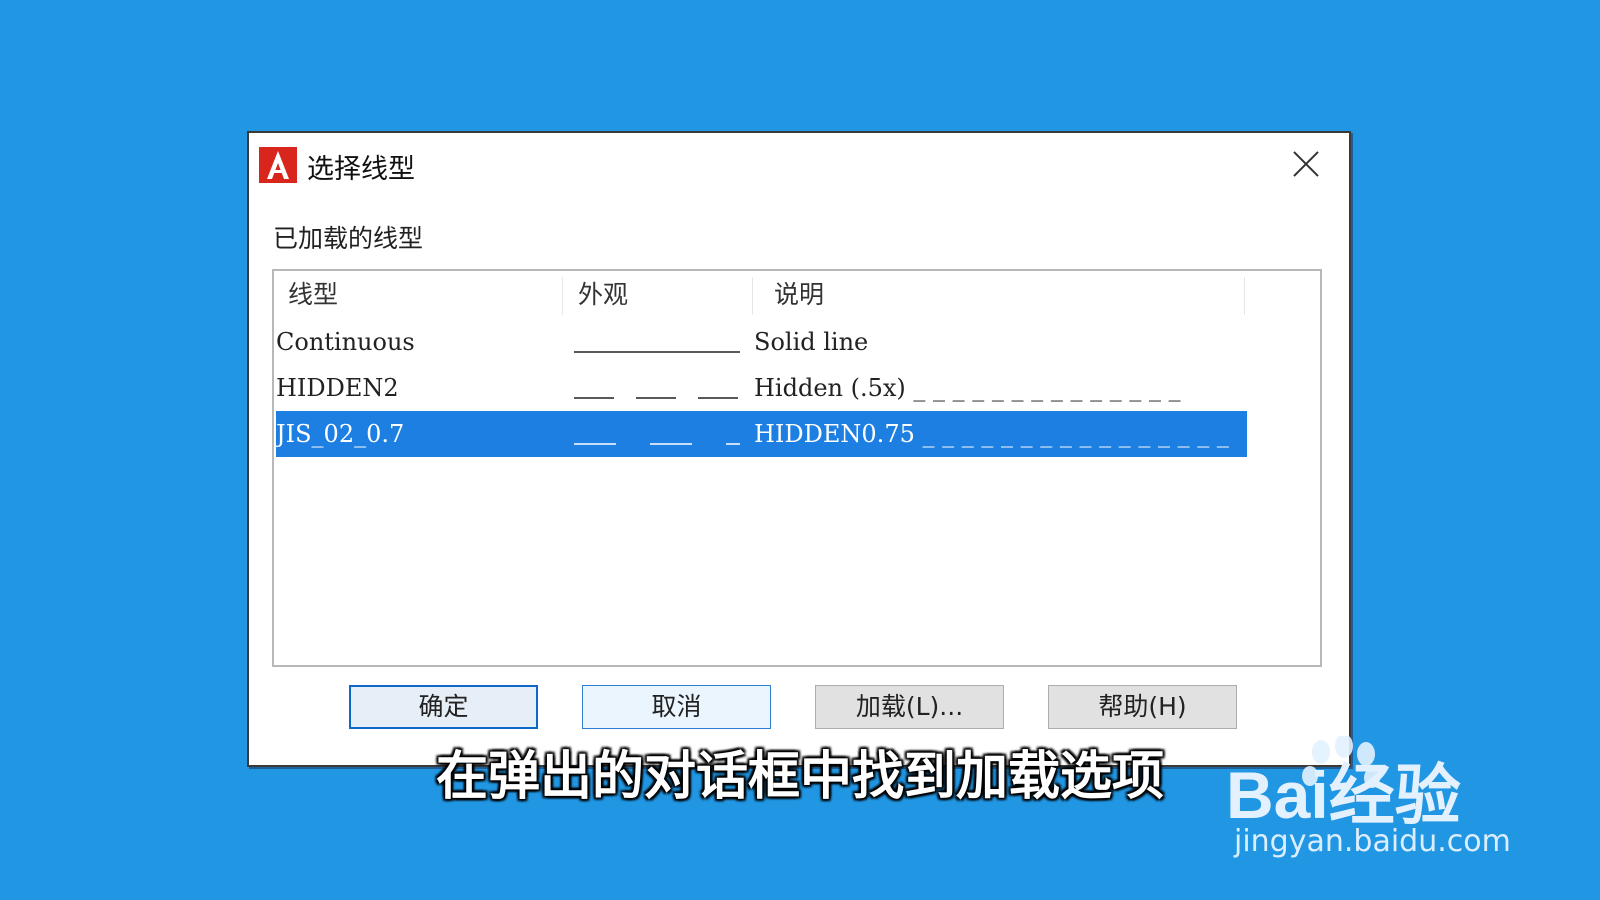 Image resolution: width=1600 pixels, height=900 pixels. Describe the element at coordinates (1306, 164) in the screenshot. I see `close-icon` at that location.